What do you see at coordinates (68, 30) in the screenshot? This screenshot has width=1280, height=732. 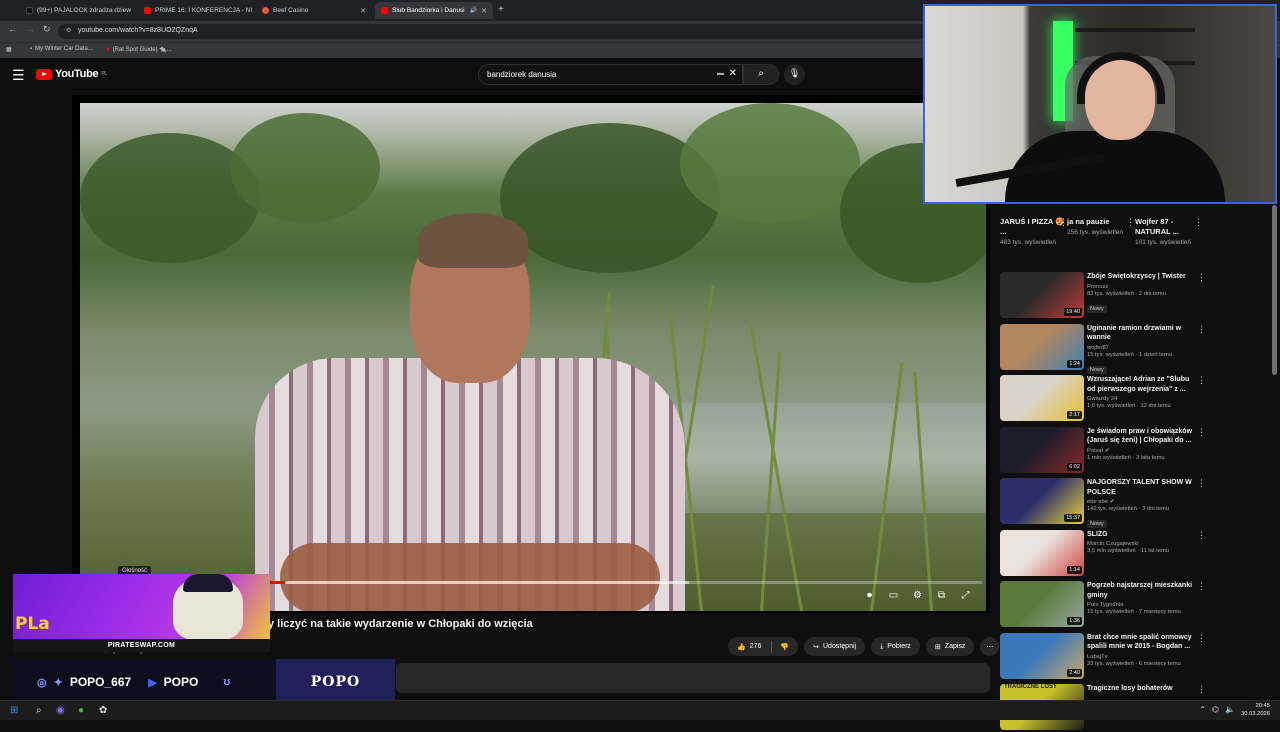 I see `site-info-icon: ⚙` at bounding box center [68, 30].